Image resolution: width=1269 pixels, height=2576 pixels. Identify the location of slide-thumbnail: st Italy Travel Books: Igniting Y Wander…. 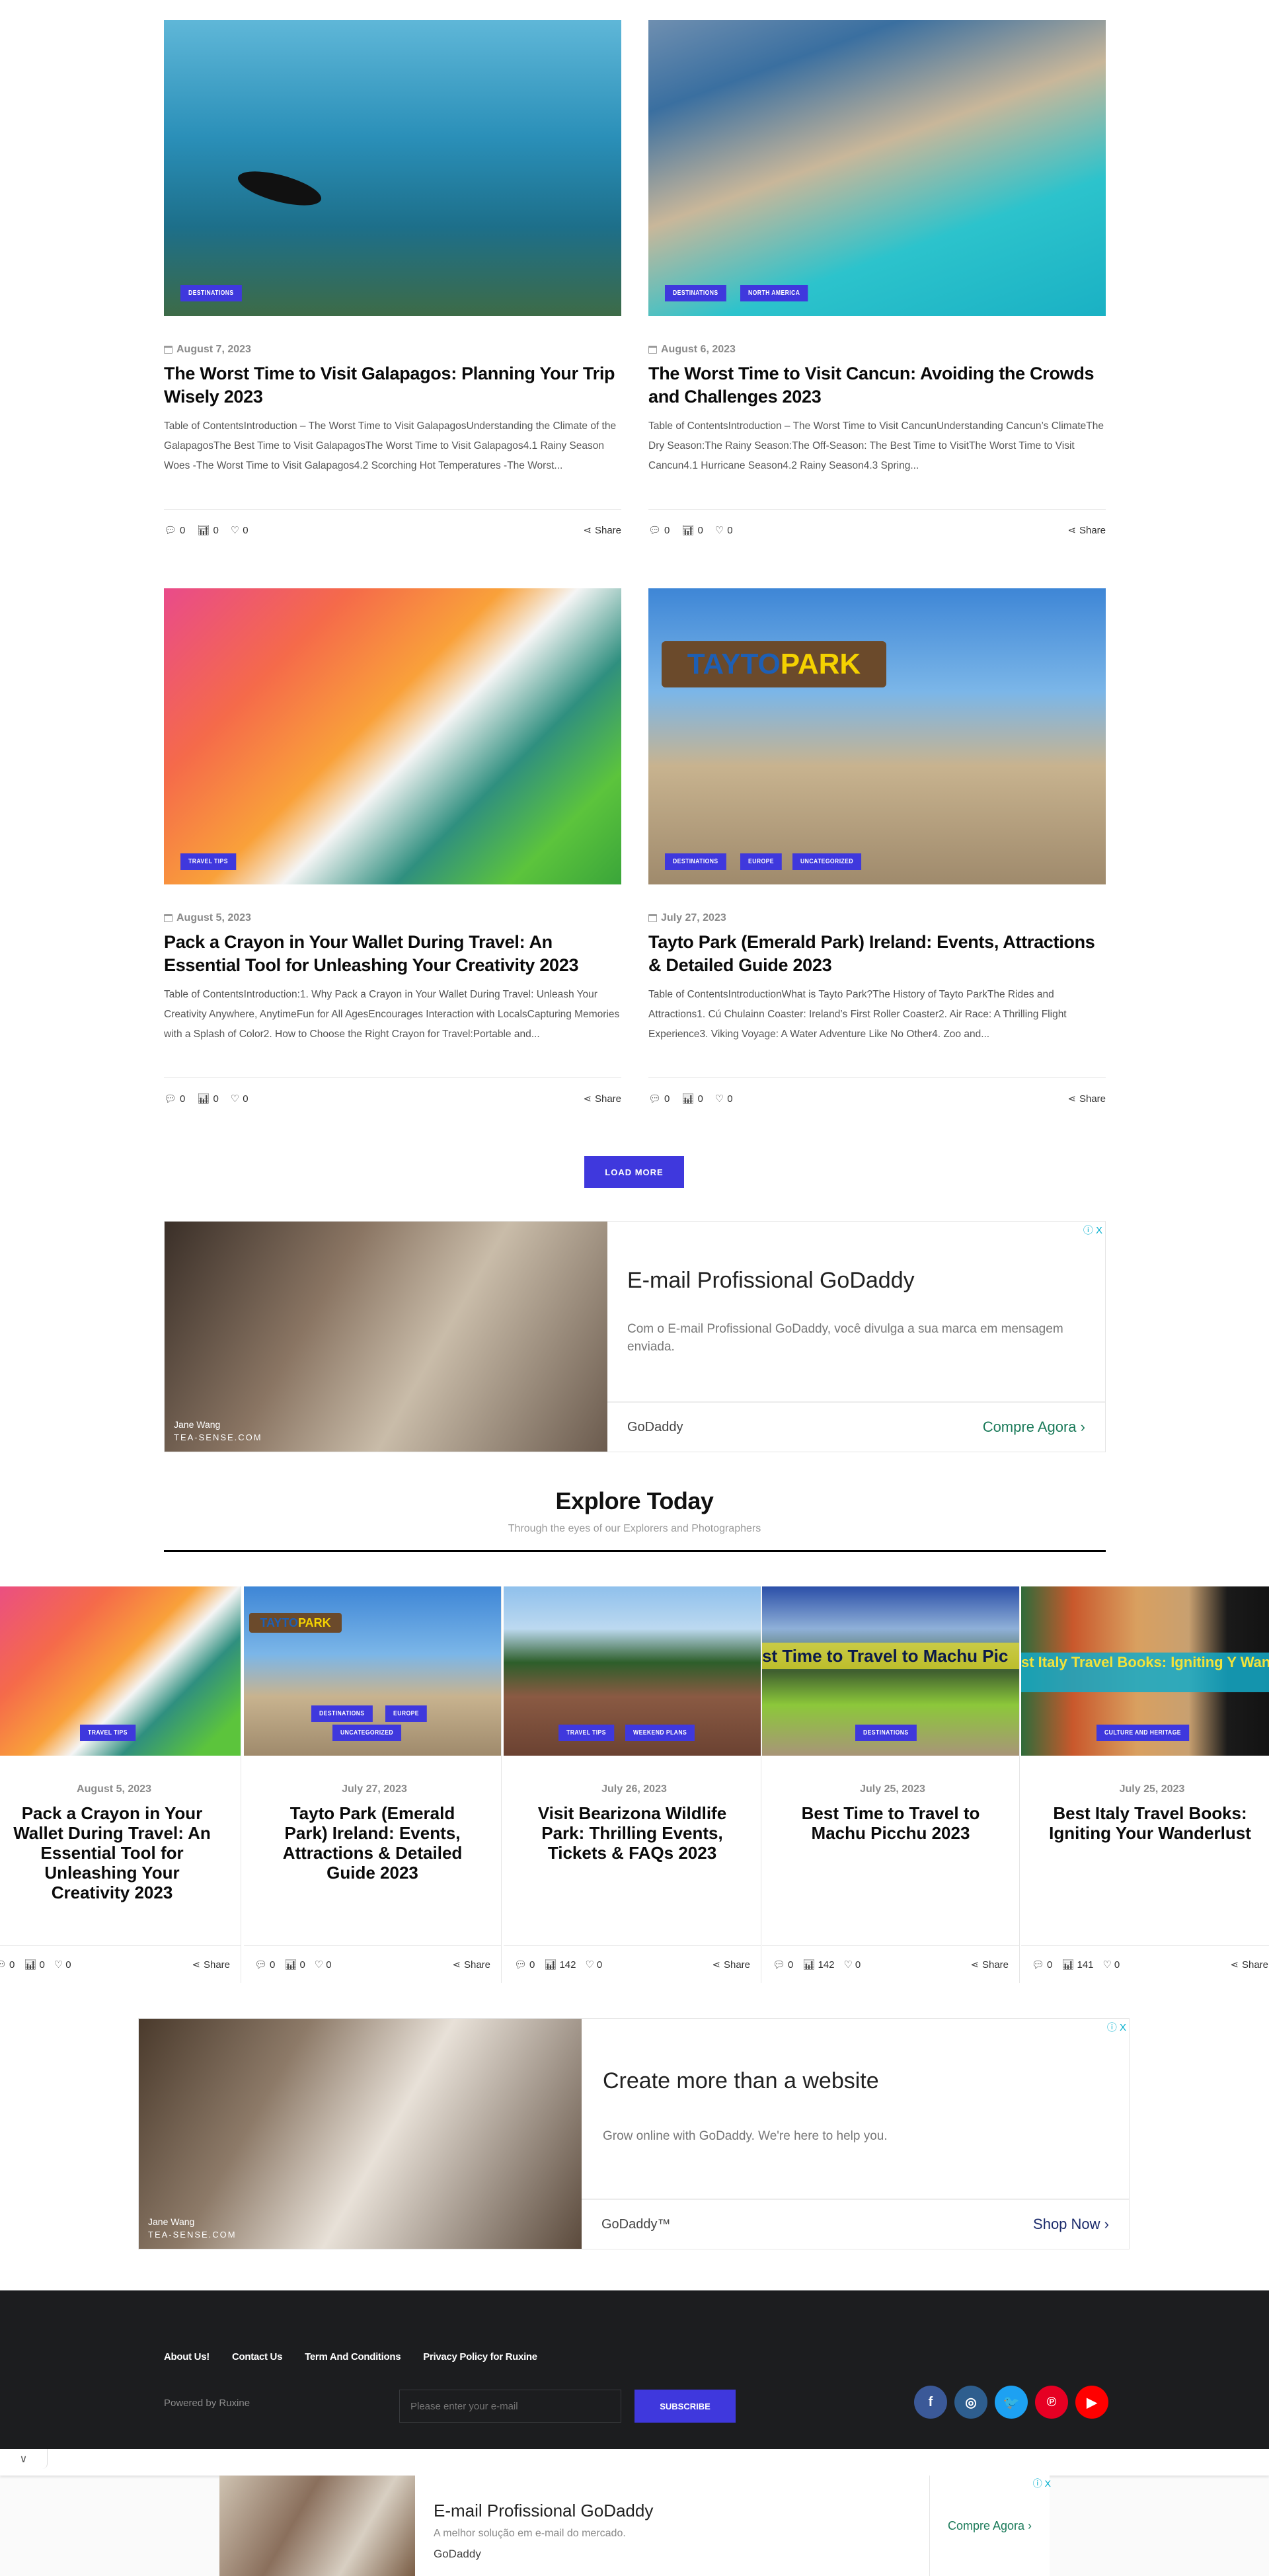
(1145, 1671).